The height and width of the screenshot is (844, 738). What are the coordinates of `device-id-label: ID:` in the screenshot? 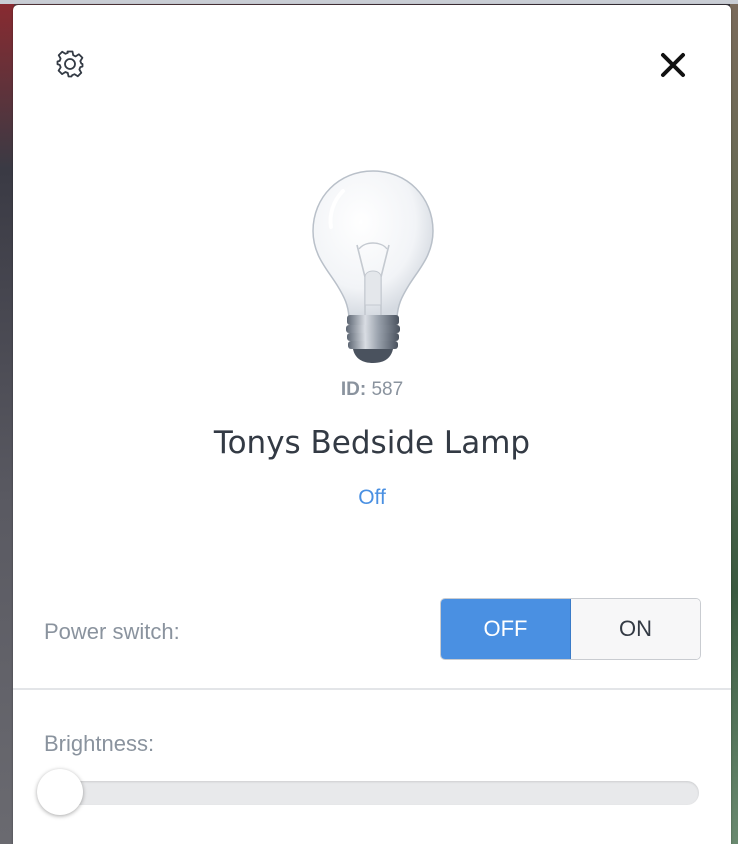 It's located at (353, 389).